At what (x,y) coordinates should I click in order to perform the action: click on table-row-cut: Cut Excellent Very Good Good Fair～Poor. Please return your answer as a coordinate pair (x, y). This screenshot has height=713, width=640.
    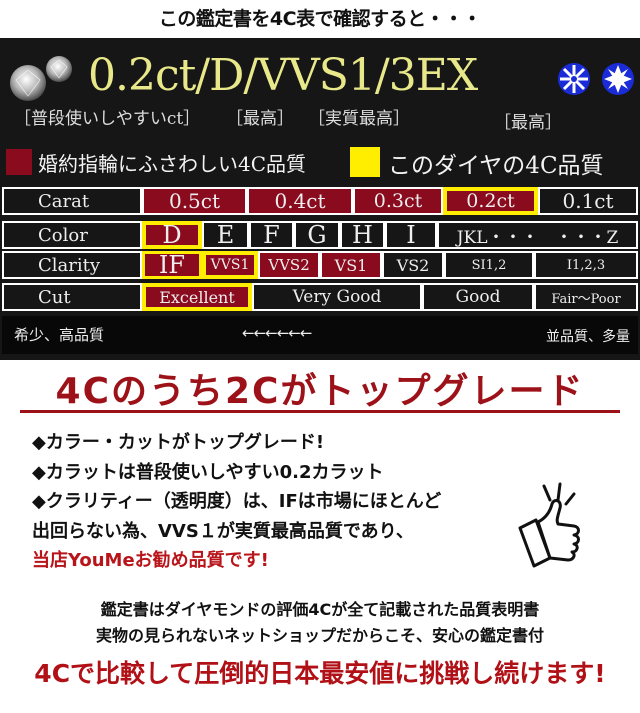
    Looking at the image, I should click on (320, 297).